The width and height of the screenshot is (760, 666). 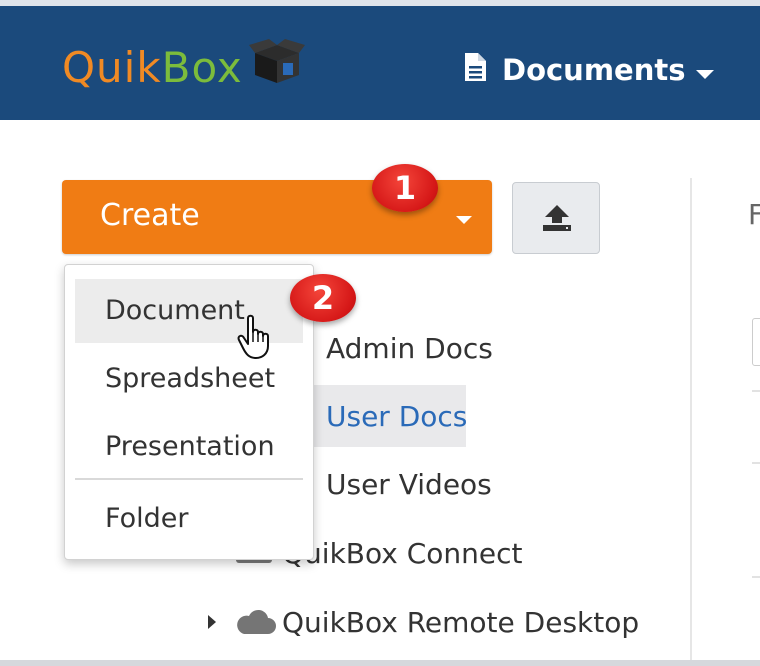 I want to click on right-panel-cutoff-text: F, so click(x=754, y=214).